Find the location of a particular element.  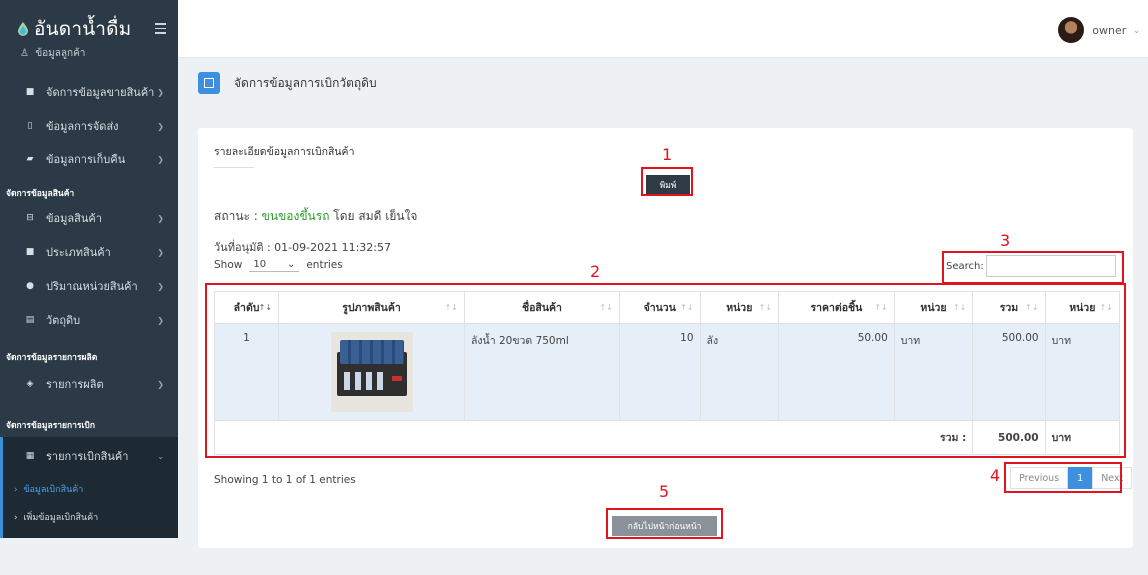

sidebar-item-label: รายการเบิกสินค้า is located at coordinates (87, 456).